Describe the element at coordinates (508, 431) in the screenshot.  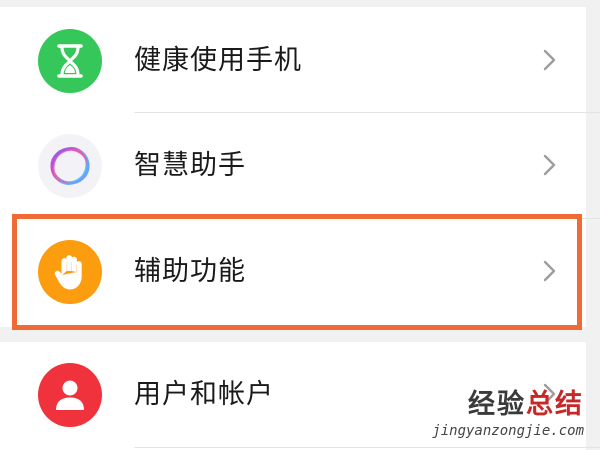
I see `watermark-url: jingyanzongjie.com` at that location.